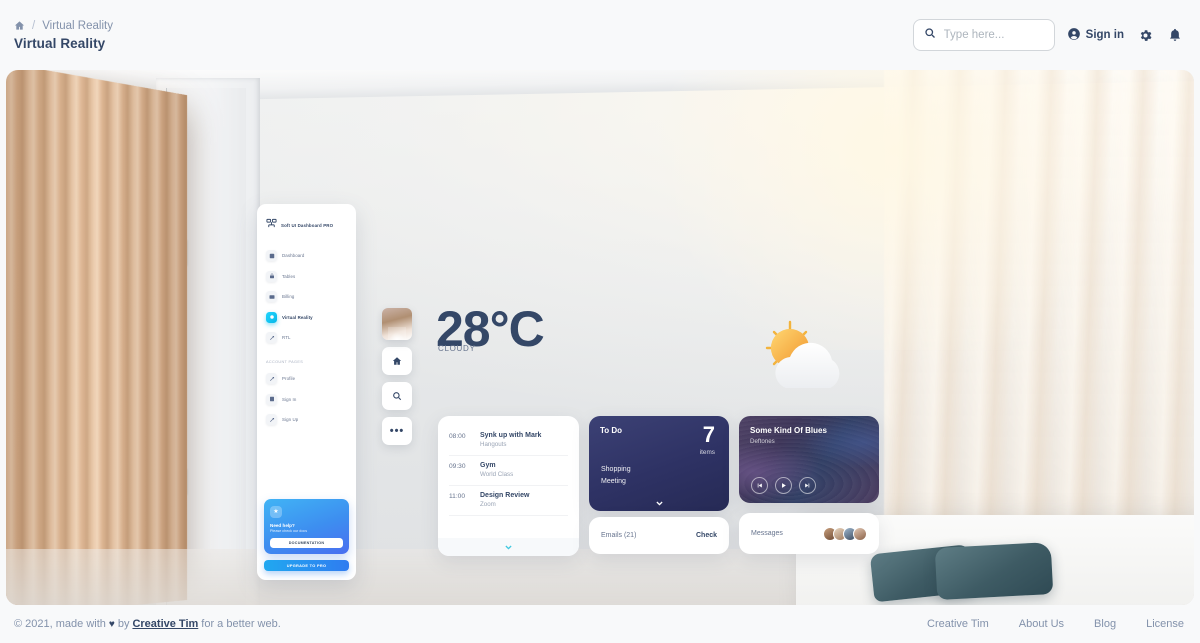 The width and height of the screenshot is (1200, 643). Describe the element at coordinates (290, 419) in the screenshot. I see `sidebar-item-label: Sign Up` at that location.